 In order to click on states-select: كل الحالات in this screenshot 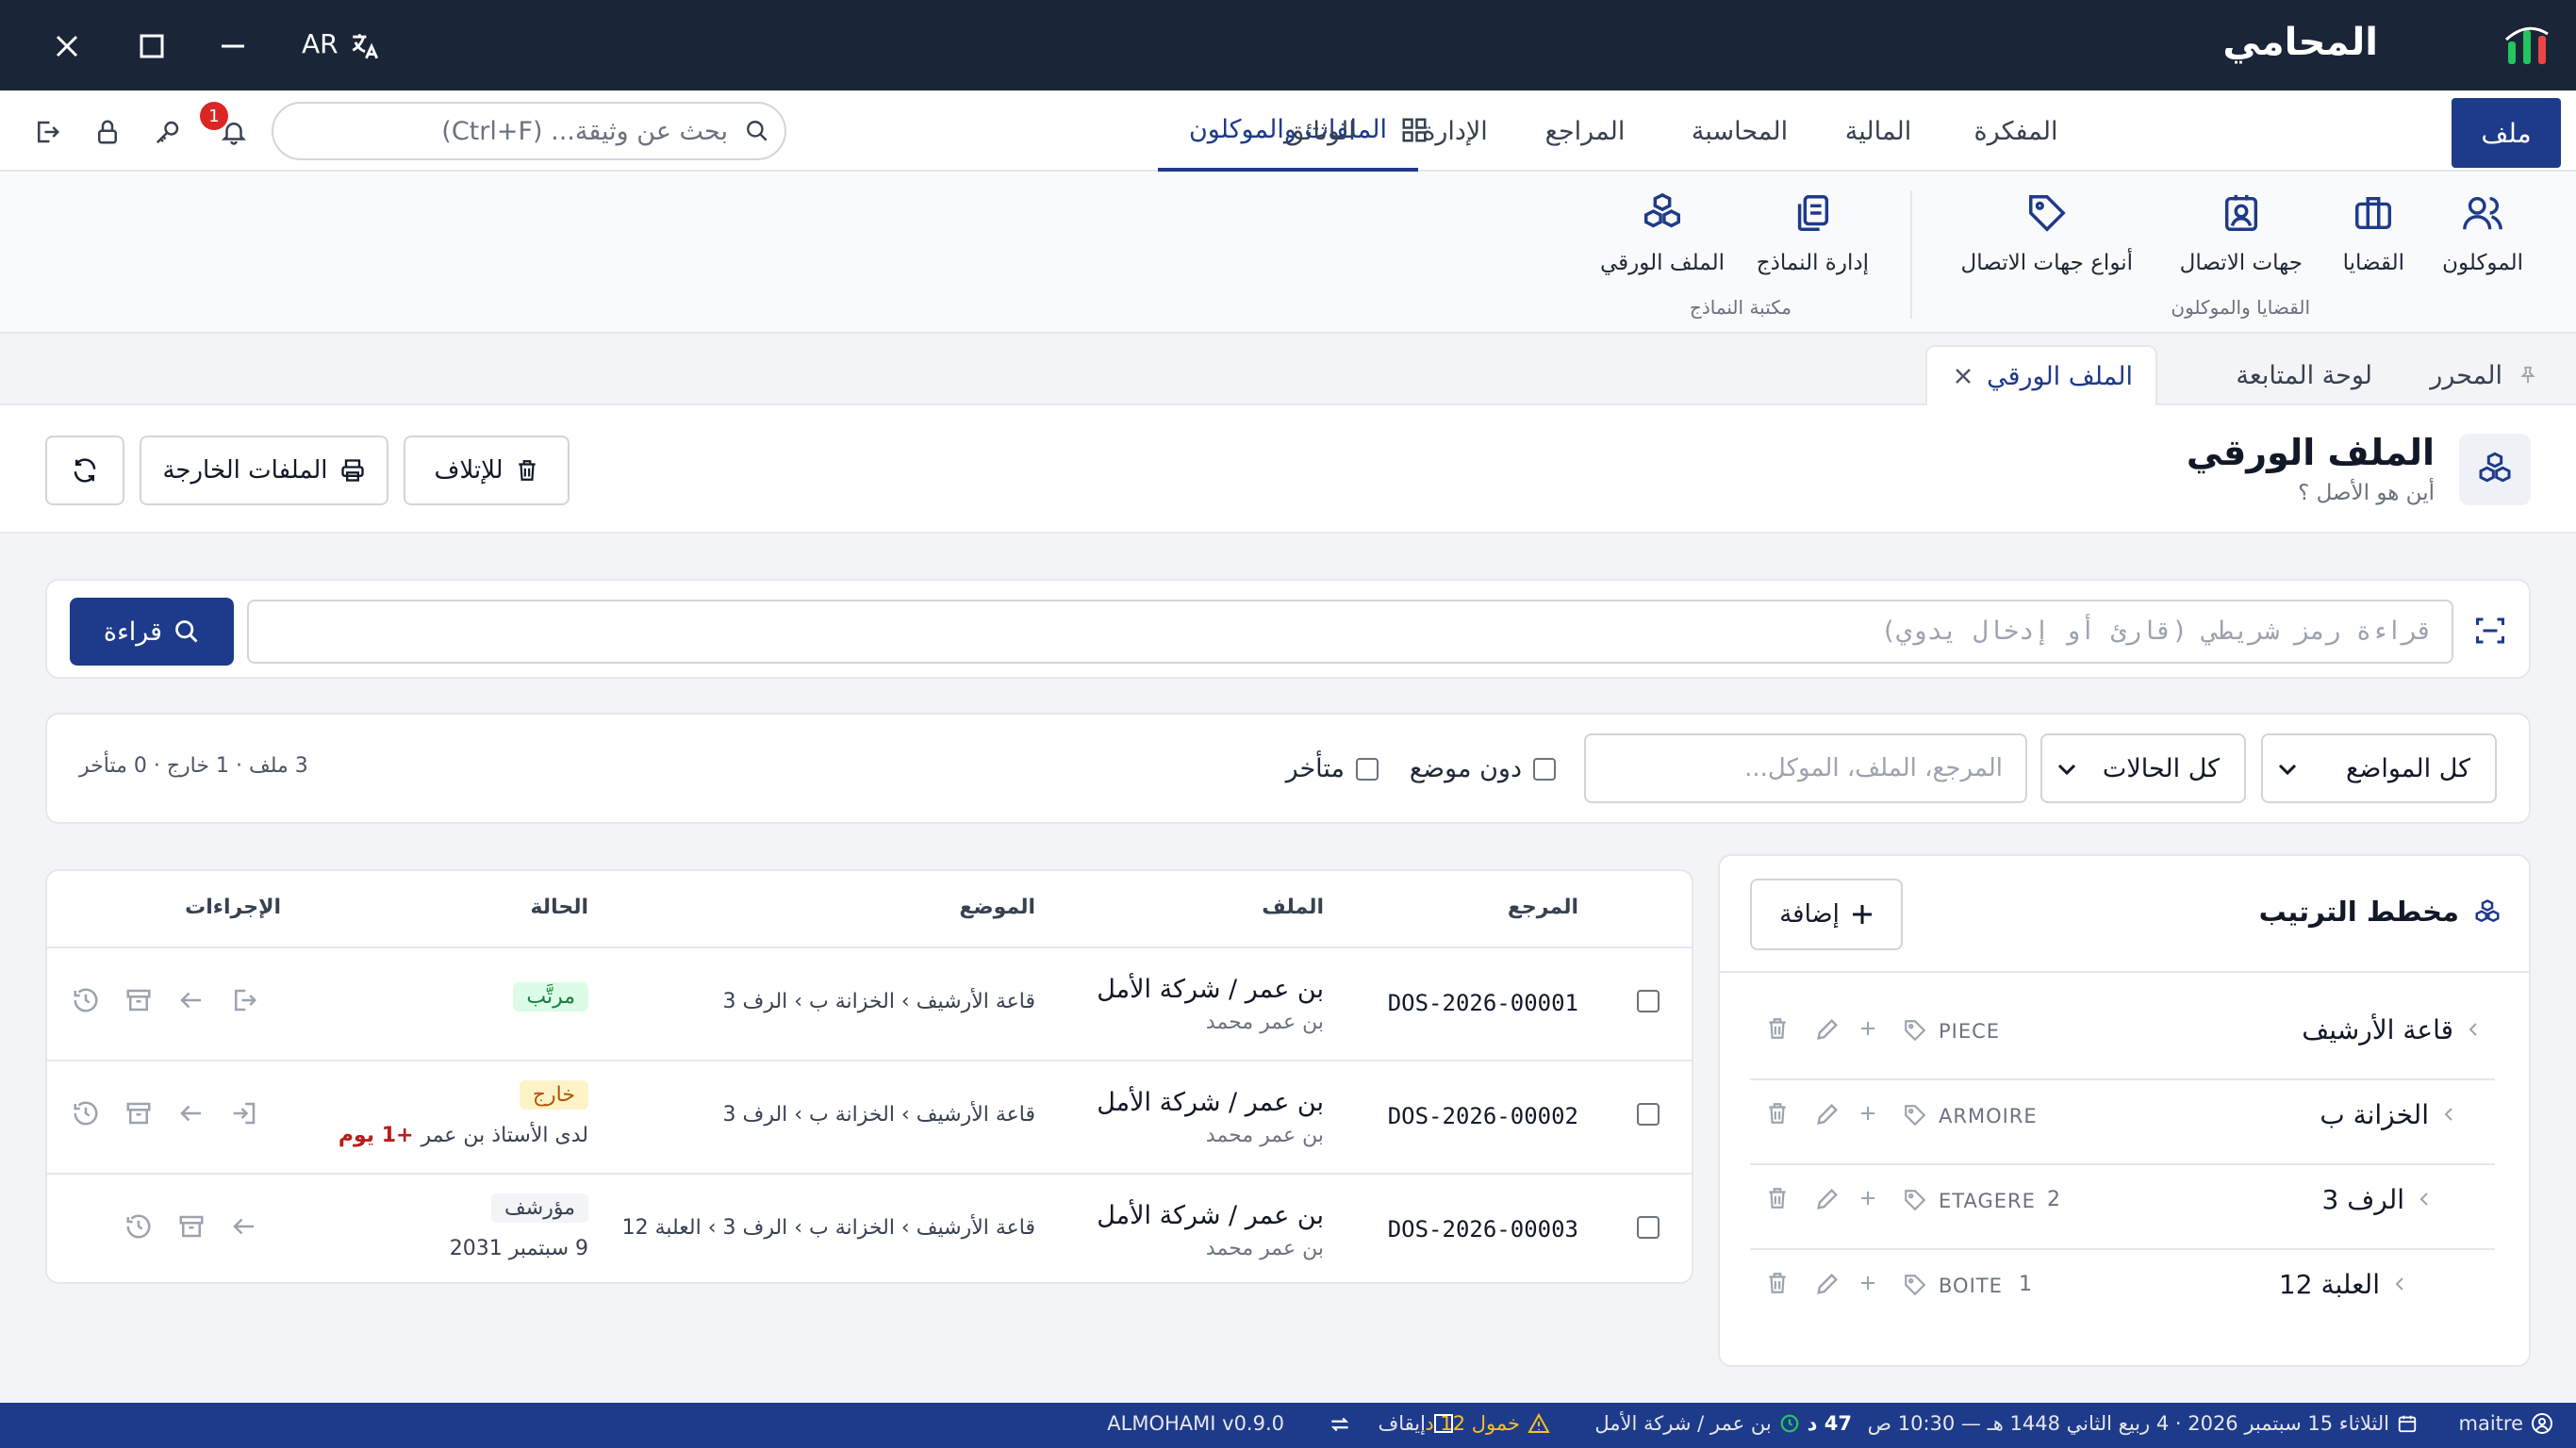, I will do `click(2143, 768)`.